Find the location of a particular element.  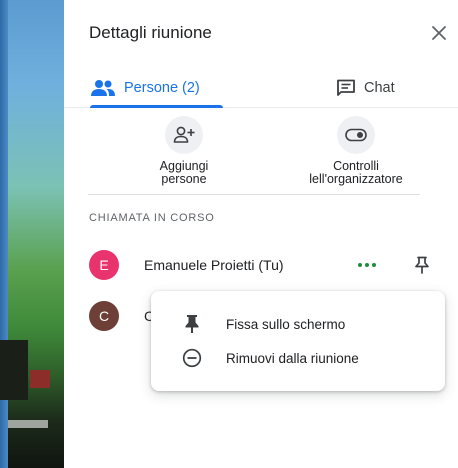

pin-button is located at coordinates (422, 265).